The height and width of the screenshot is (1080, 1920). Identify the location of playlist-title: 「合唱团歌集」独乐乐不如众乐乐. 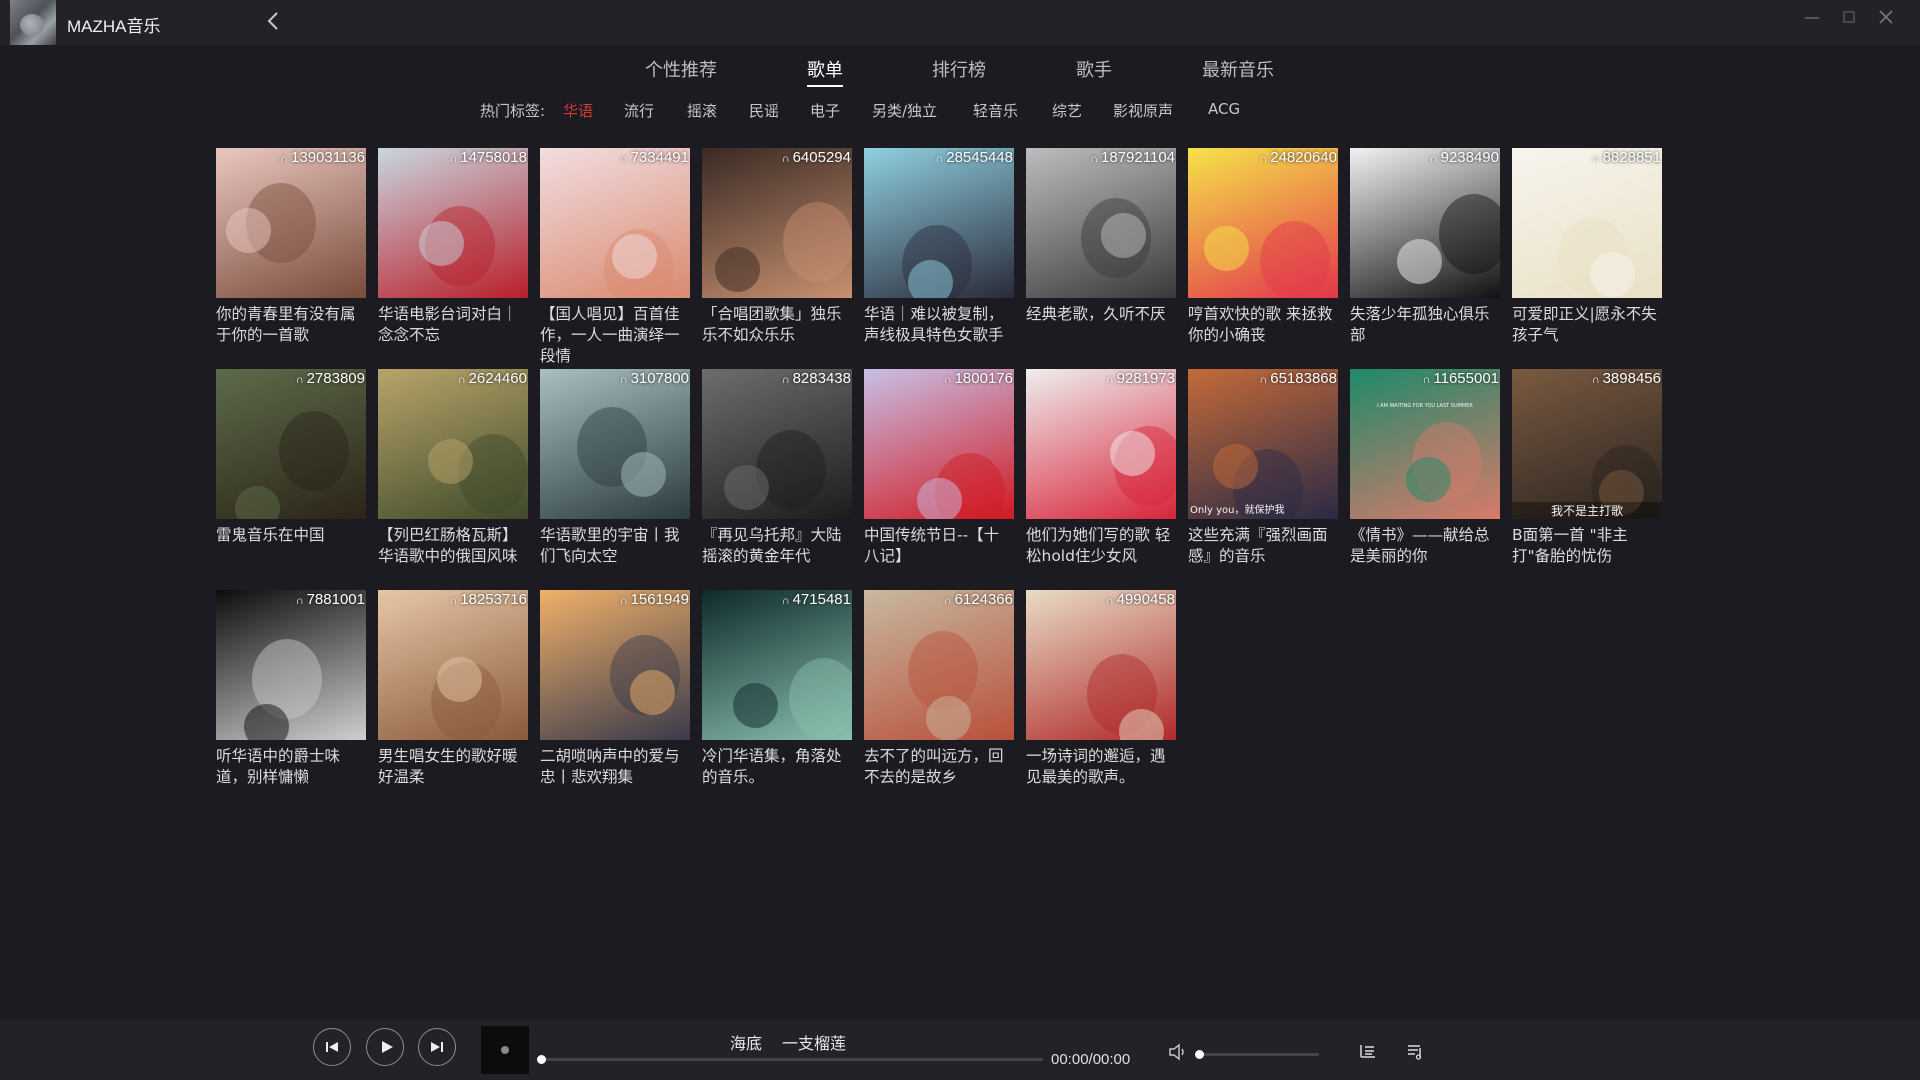
(777, 325).